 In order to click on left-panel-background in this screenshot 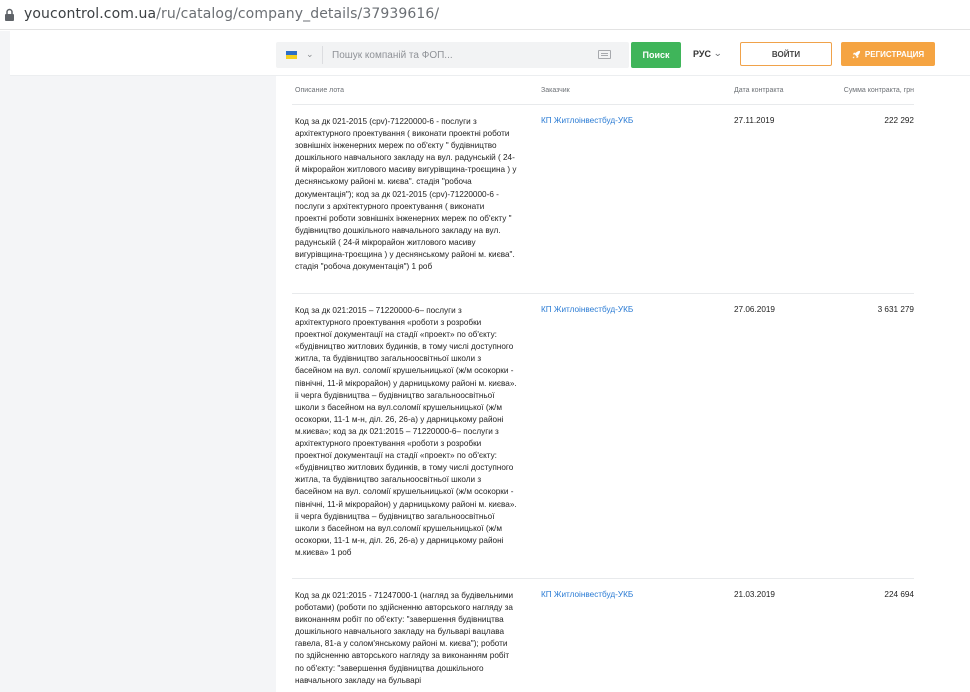, I will do `click(143, 226)`.